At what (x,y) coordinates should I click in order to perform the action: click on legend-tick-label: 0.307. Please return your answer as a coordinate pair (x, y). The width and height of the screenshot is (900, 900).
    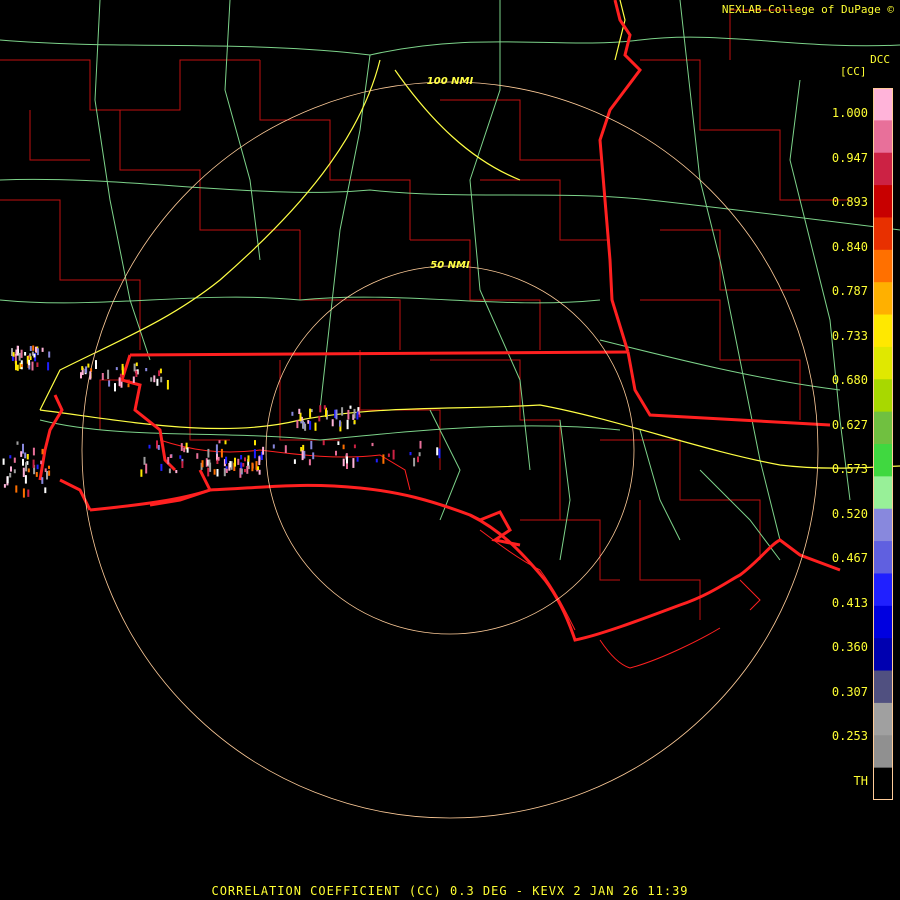
    Looking at the image, I should click on (849, 691).